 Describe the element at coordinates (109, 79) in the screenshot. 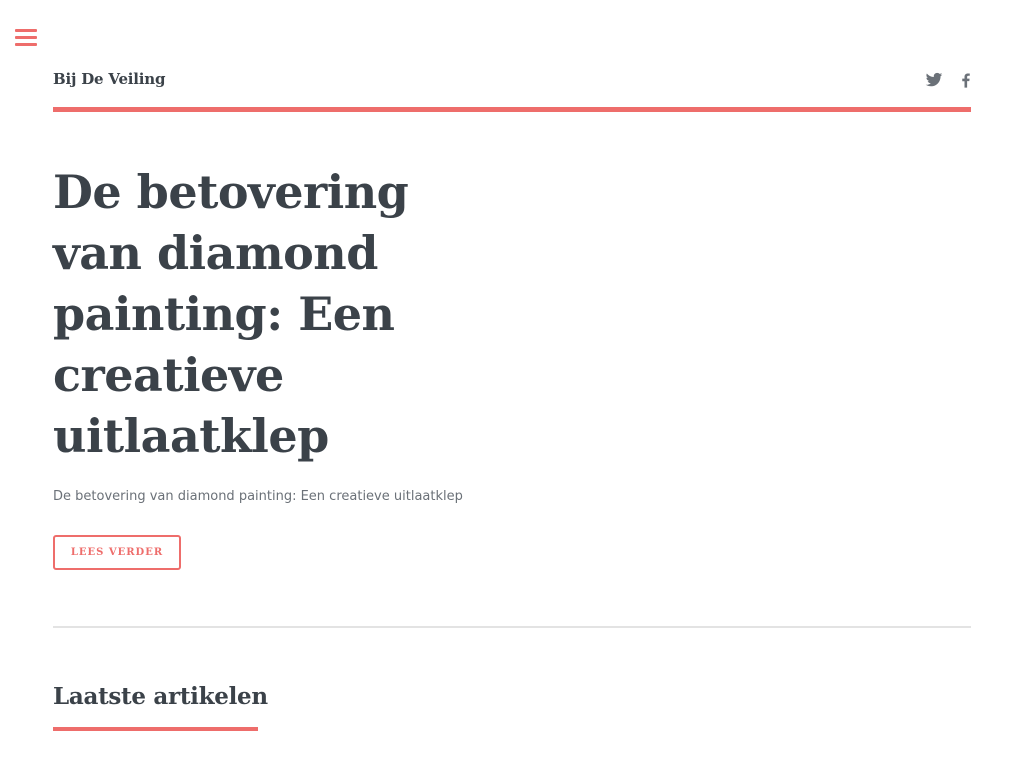

I see `site-title: Bij De Veiling` at that location.